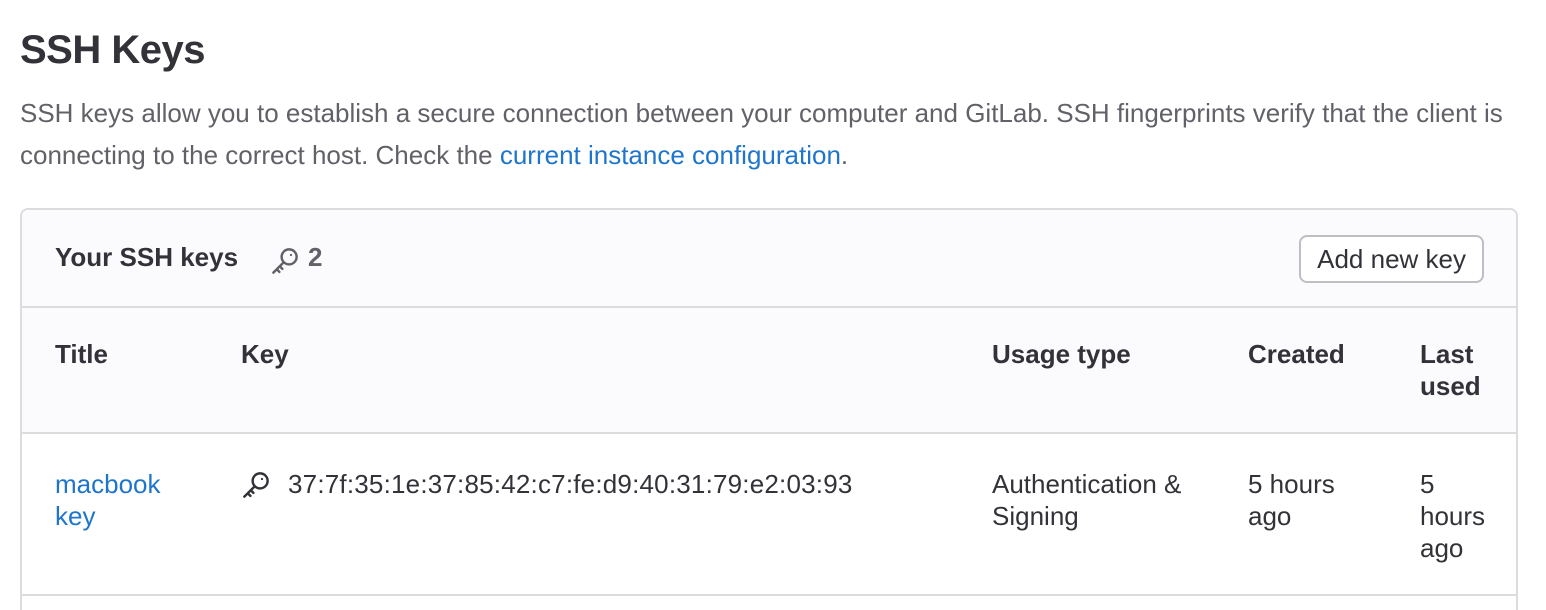 This screenshot has width=1546, height=610. I want to click on ssh-key-title-link: macbook key, so click(125, 500).